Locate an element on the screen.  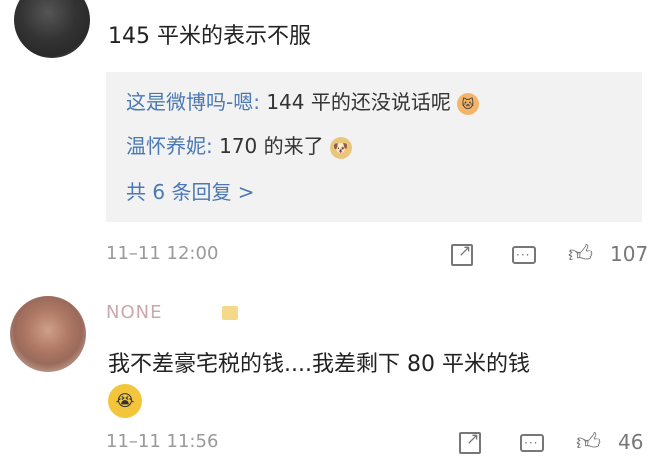
cat-emoji-icon: 🐱 is located at coordinates (467, 103).